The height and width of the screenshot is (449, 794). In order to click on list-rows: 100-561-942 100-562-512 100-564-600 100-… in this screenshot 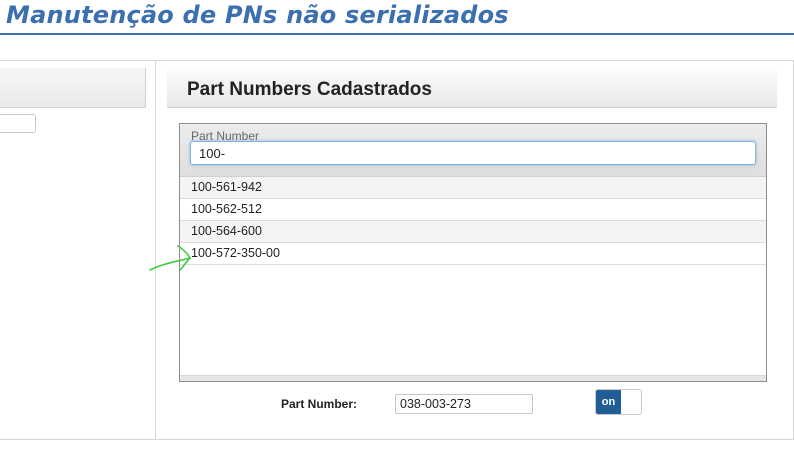, I will do `click(473, 221)`.